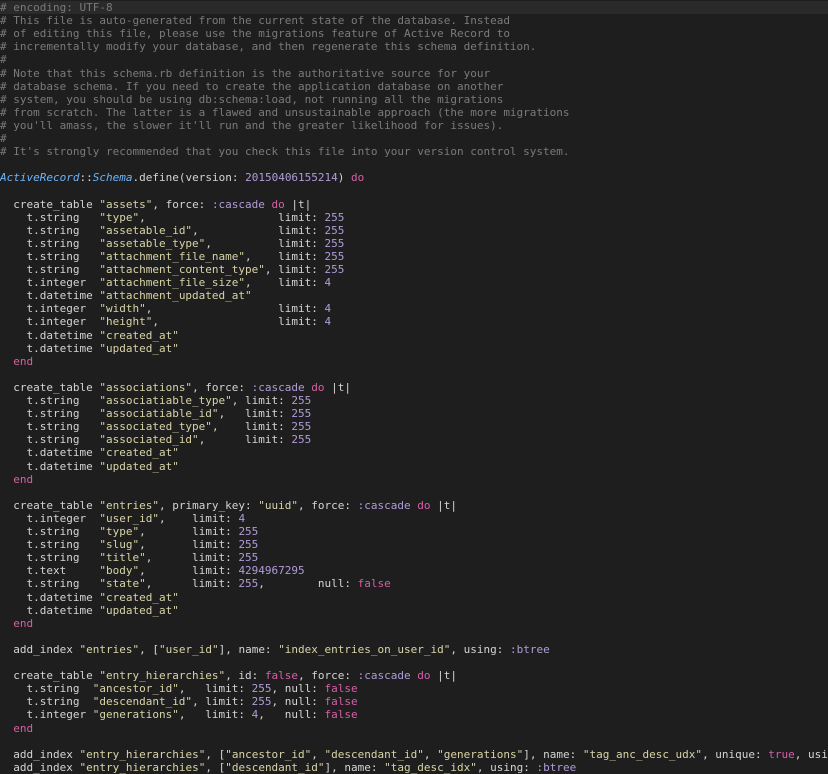  What do you see at coordinates (146, 387) in the screenshot?
I see `code-token: "associations"` at bounding box center [146, 387].